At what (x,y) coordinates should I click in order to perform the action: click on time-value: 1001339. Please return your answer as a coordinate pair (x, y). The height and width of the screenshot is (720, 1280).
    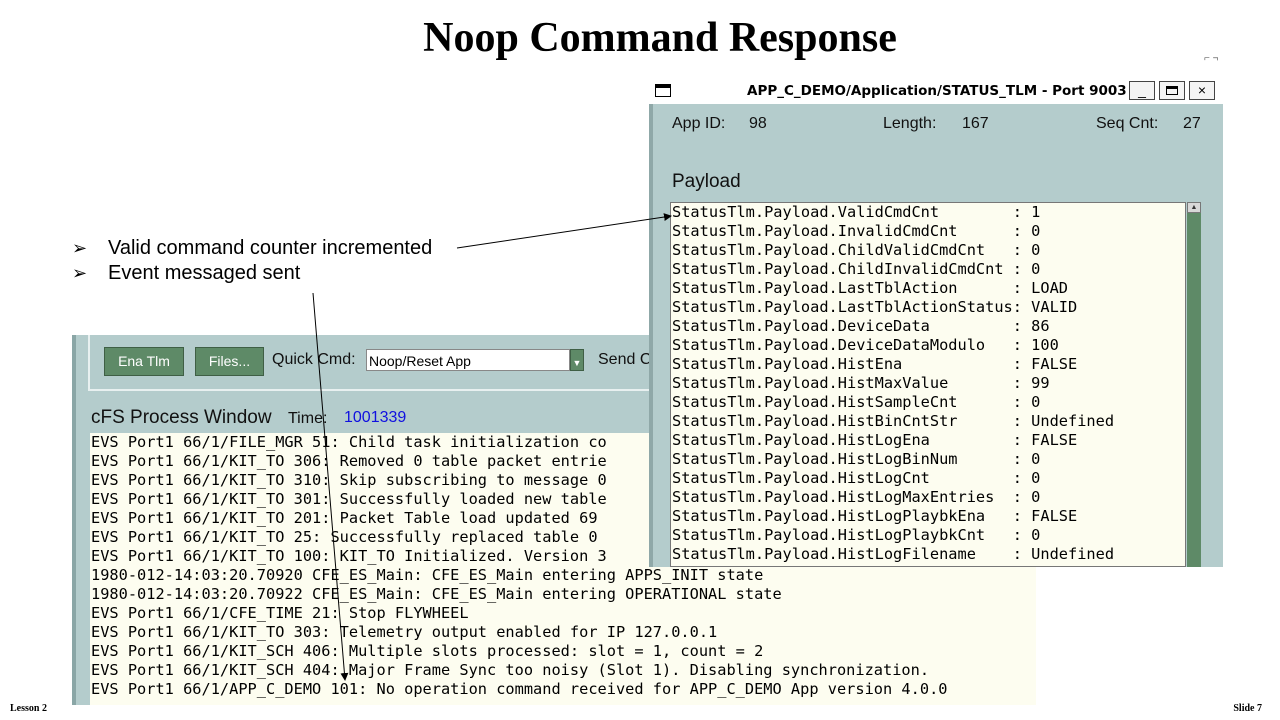
    Looking at the image, I should click on (375, 417).